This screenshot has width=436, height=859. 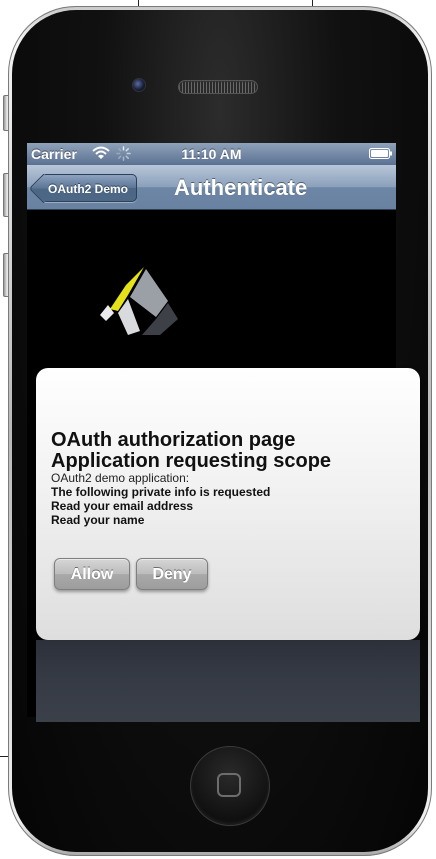 I want to click on scope-intro-text: The following private info is requested, so click(x=161, y=492).